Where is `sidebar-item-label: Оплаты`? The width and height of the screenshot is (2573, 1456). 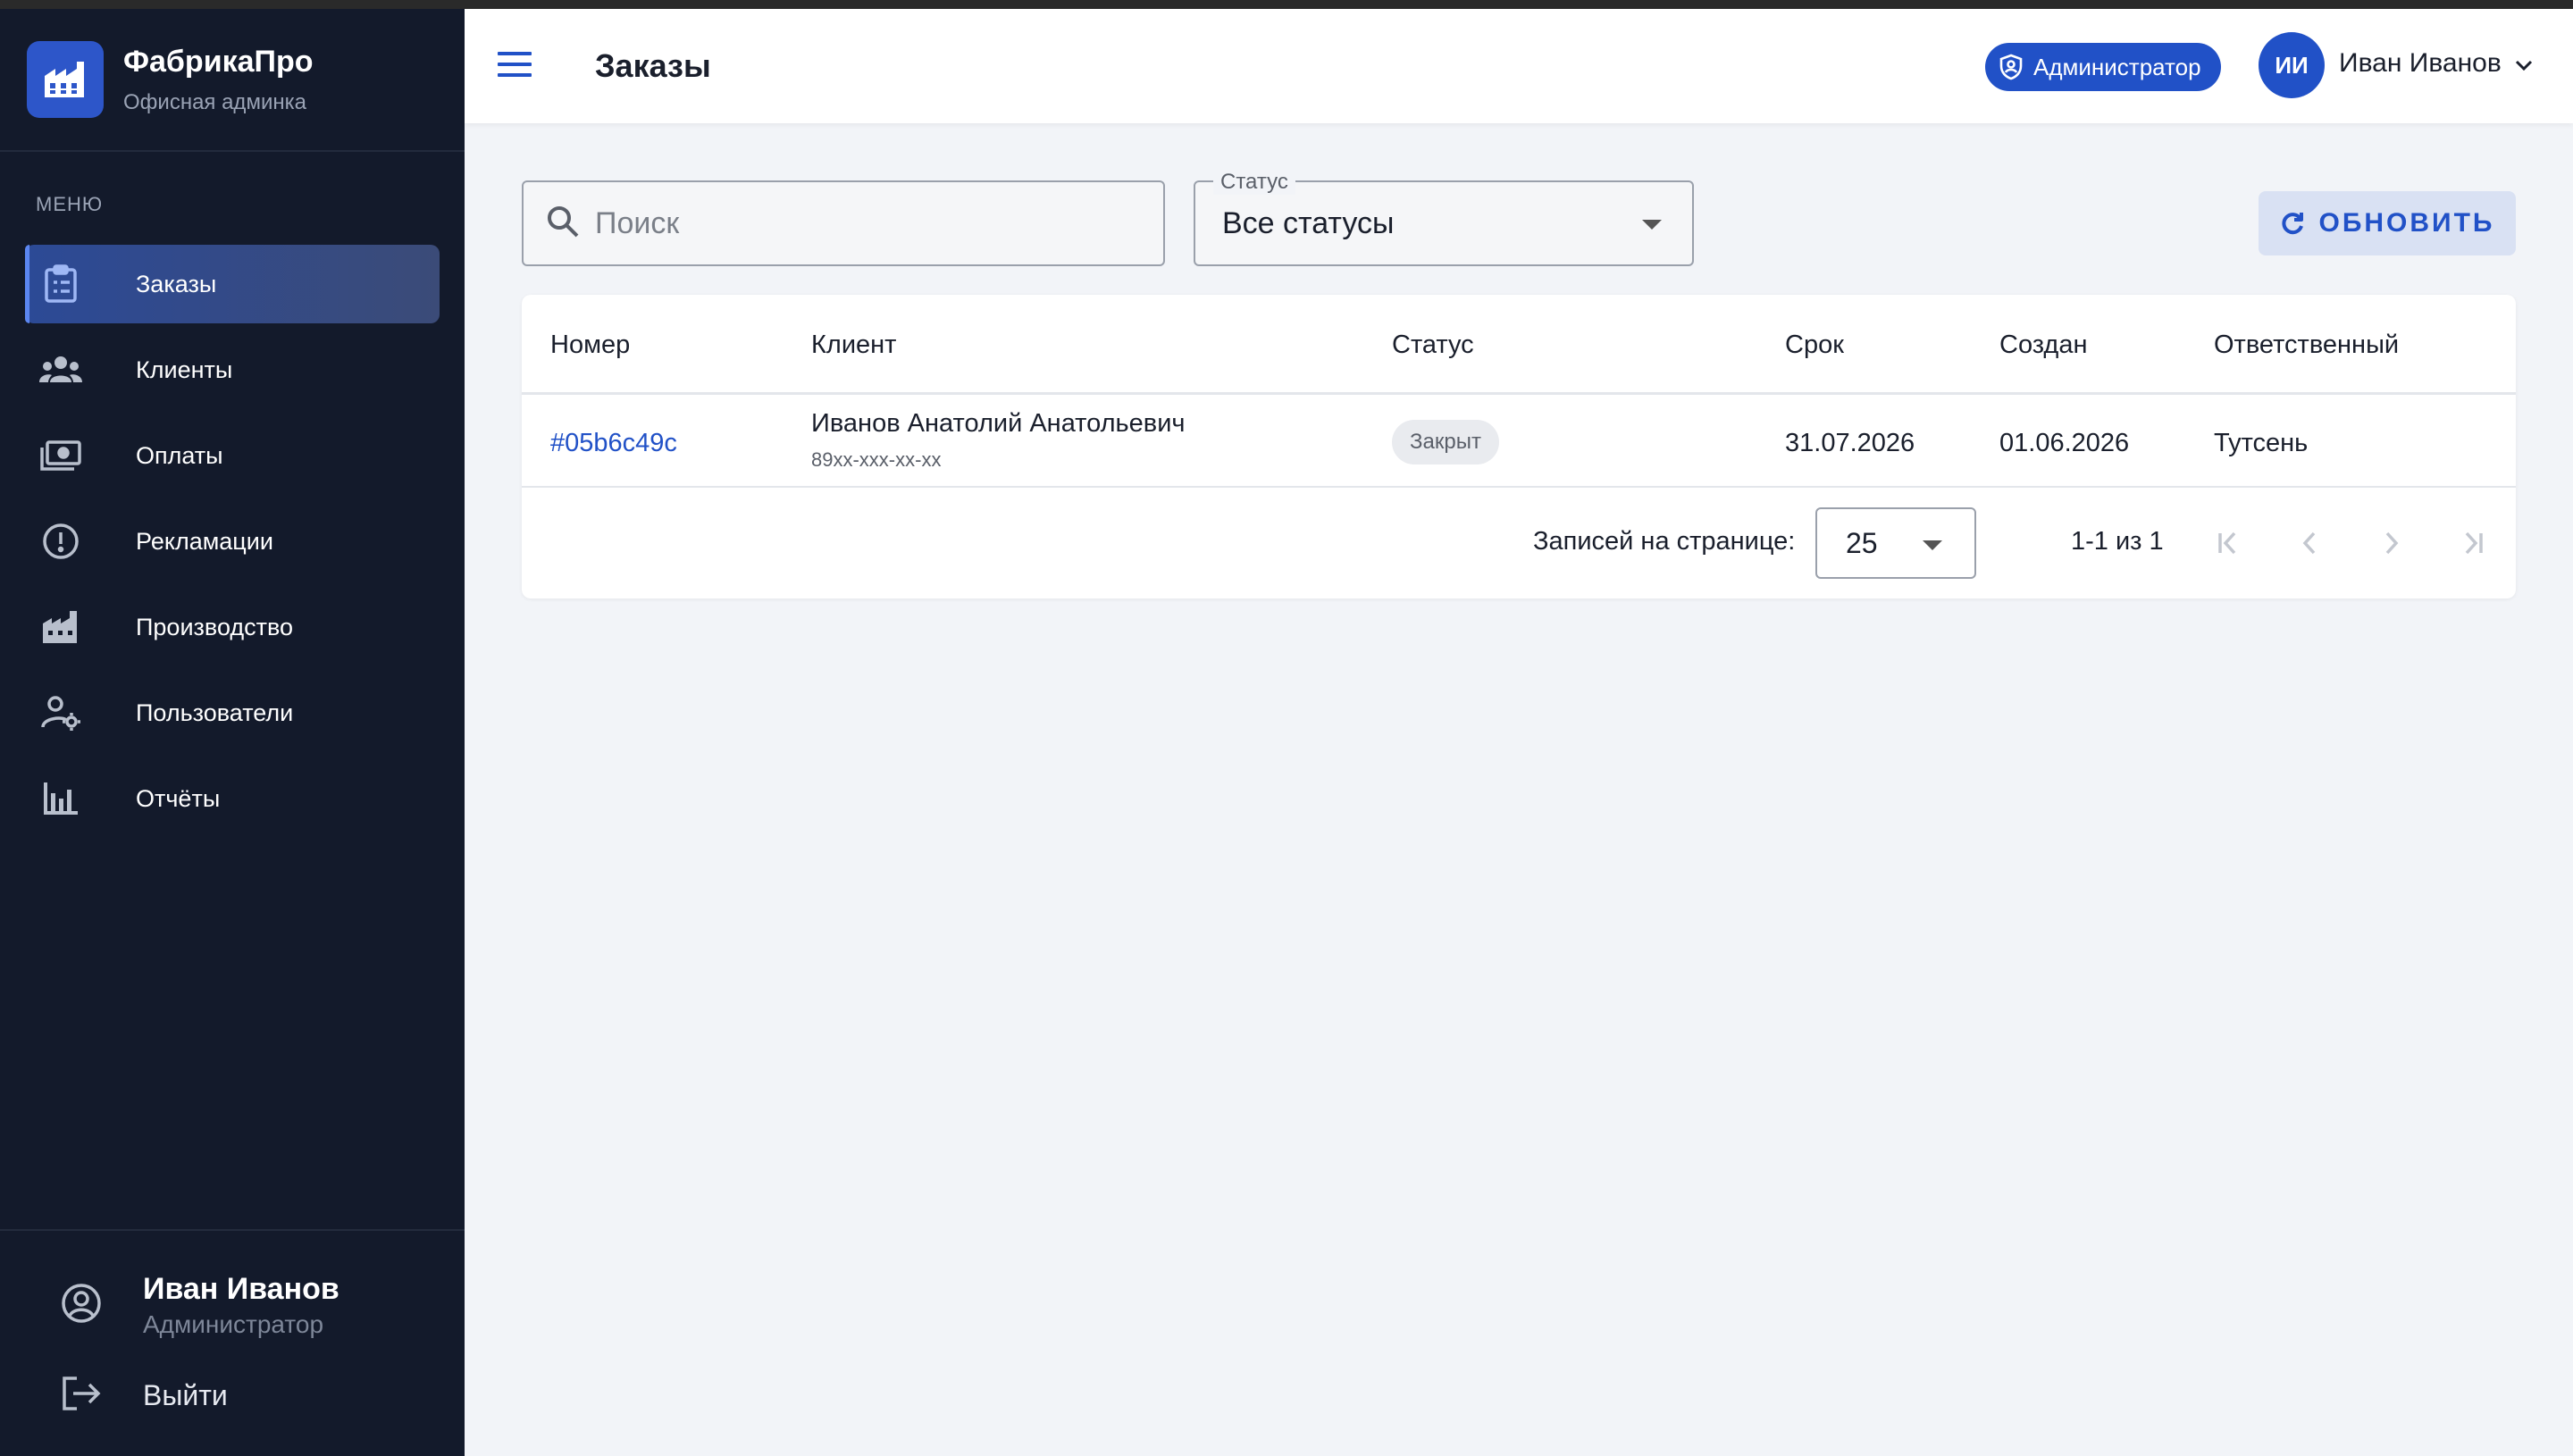
sidebar-item-label: Оплаты is located at coordinates (179, 455).